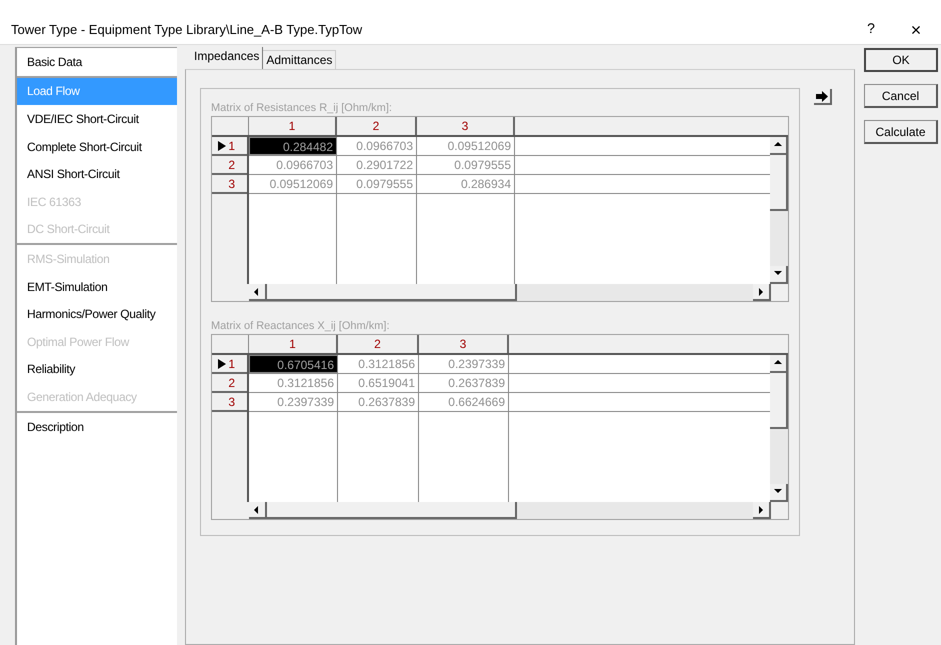 This screenshot has height=645, width=941. I want to click on help-button: ?, so click(871, 28).